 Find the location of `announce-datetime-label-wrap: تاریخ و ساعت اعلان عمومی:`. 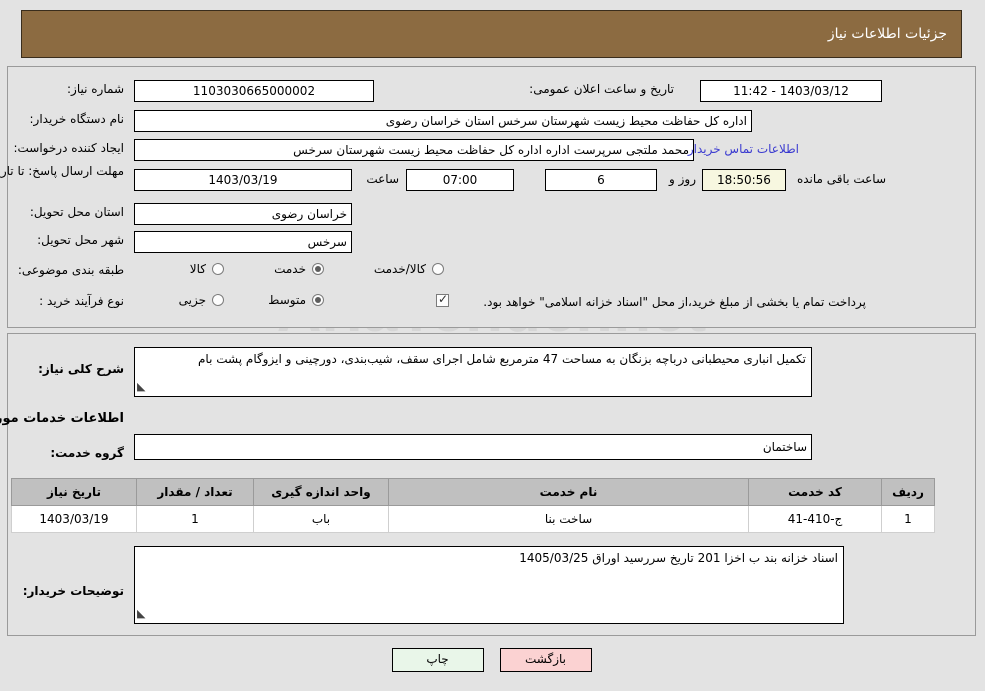

announce-datetime-label-wrap: تاریخ و ساعت اعلان عمومی: is located at coordinates (602, 89).